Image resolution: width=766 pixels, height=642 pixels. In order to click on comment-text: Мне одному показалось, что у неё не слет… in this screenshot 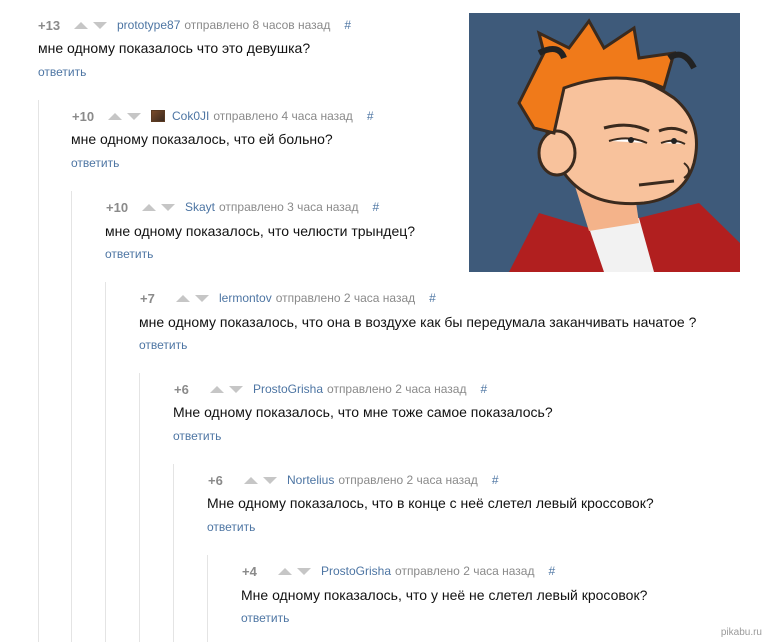, I will do `click(444, 595)`.